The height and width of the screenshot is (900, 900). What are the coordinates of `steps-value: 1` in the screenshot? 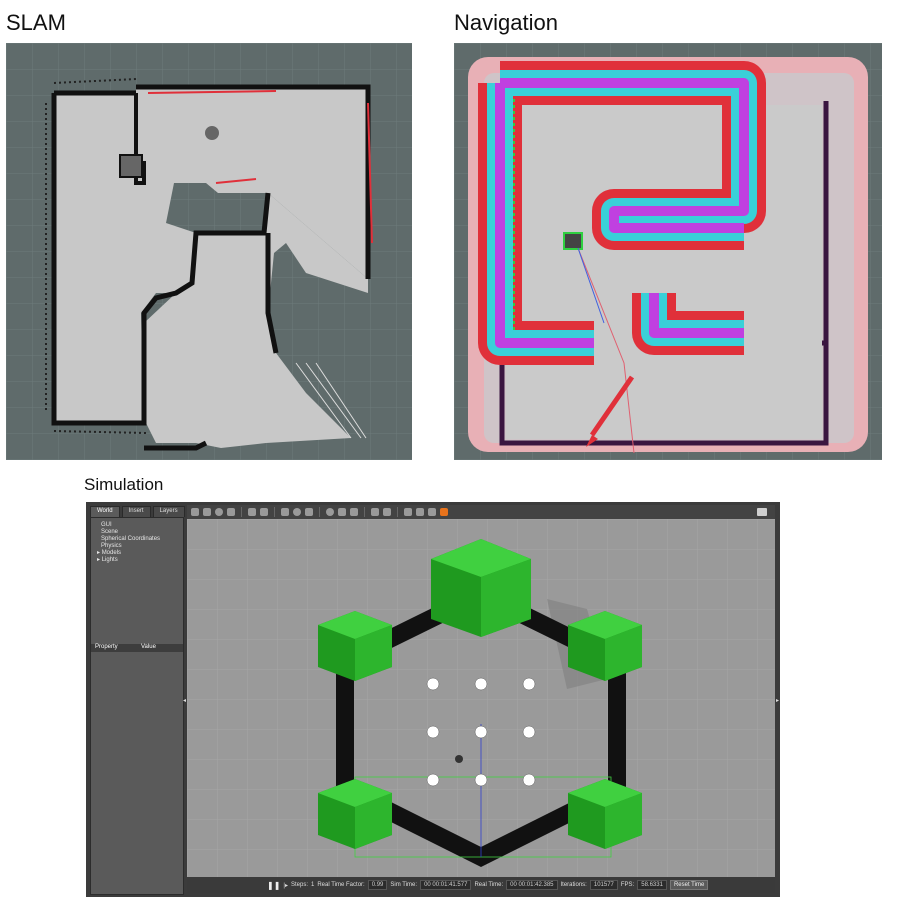 It's located at (312, 885).